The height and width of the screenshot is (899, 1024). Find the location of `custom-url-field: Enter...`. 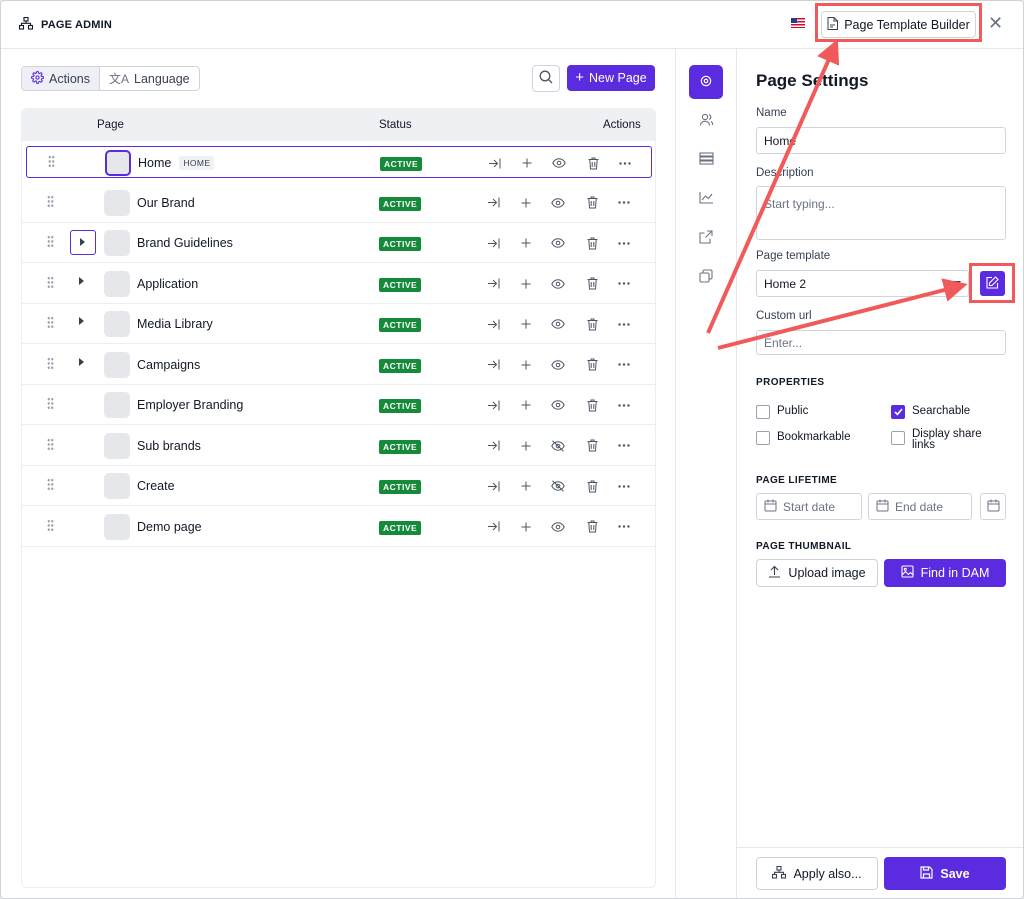

custom-url-field: Enter... is located at coordinates (881, 342).